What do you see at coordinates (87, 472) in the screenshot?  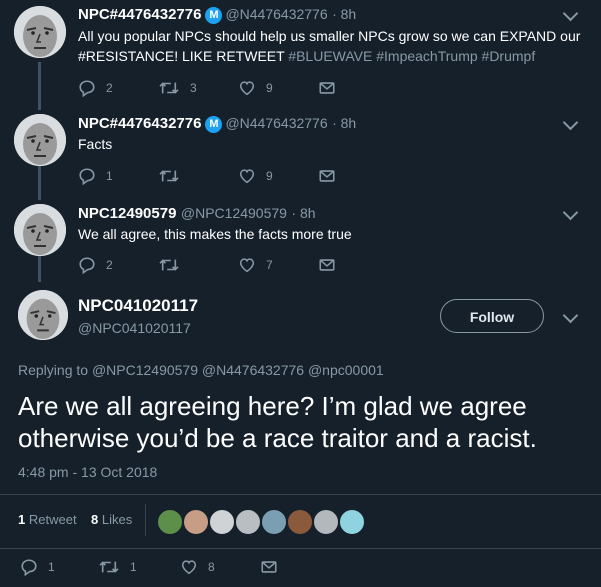 I see `tweet-timestamp: 4:48 pm - 13 Oct 2018` at bounding box center [87, 472].